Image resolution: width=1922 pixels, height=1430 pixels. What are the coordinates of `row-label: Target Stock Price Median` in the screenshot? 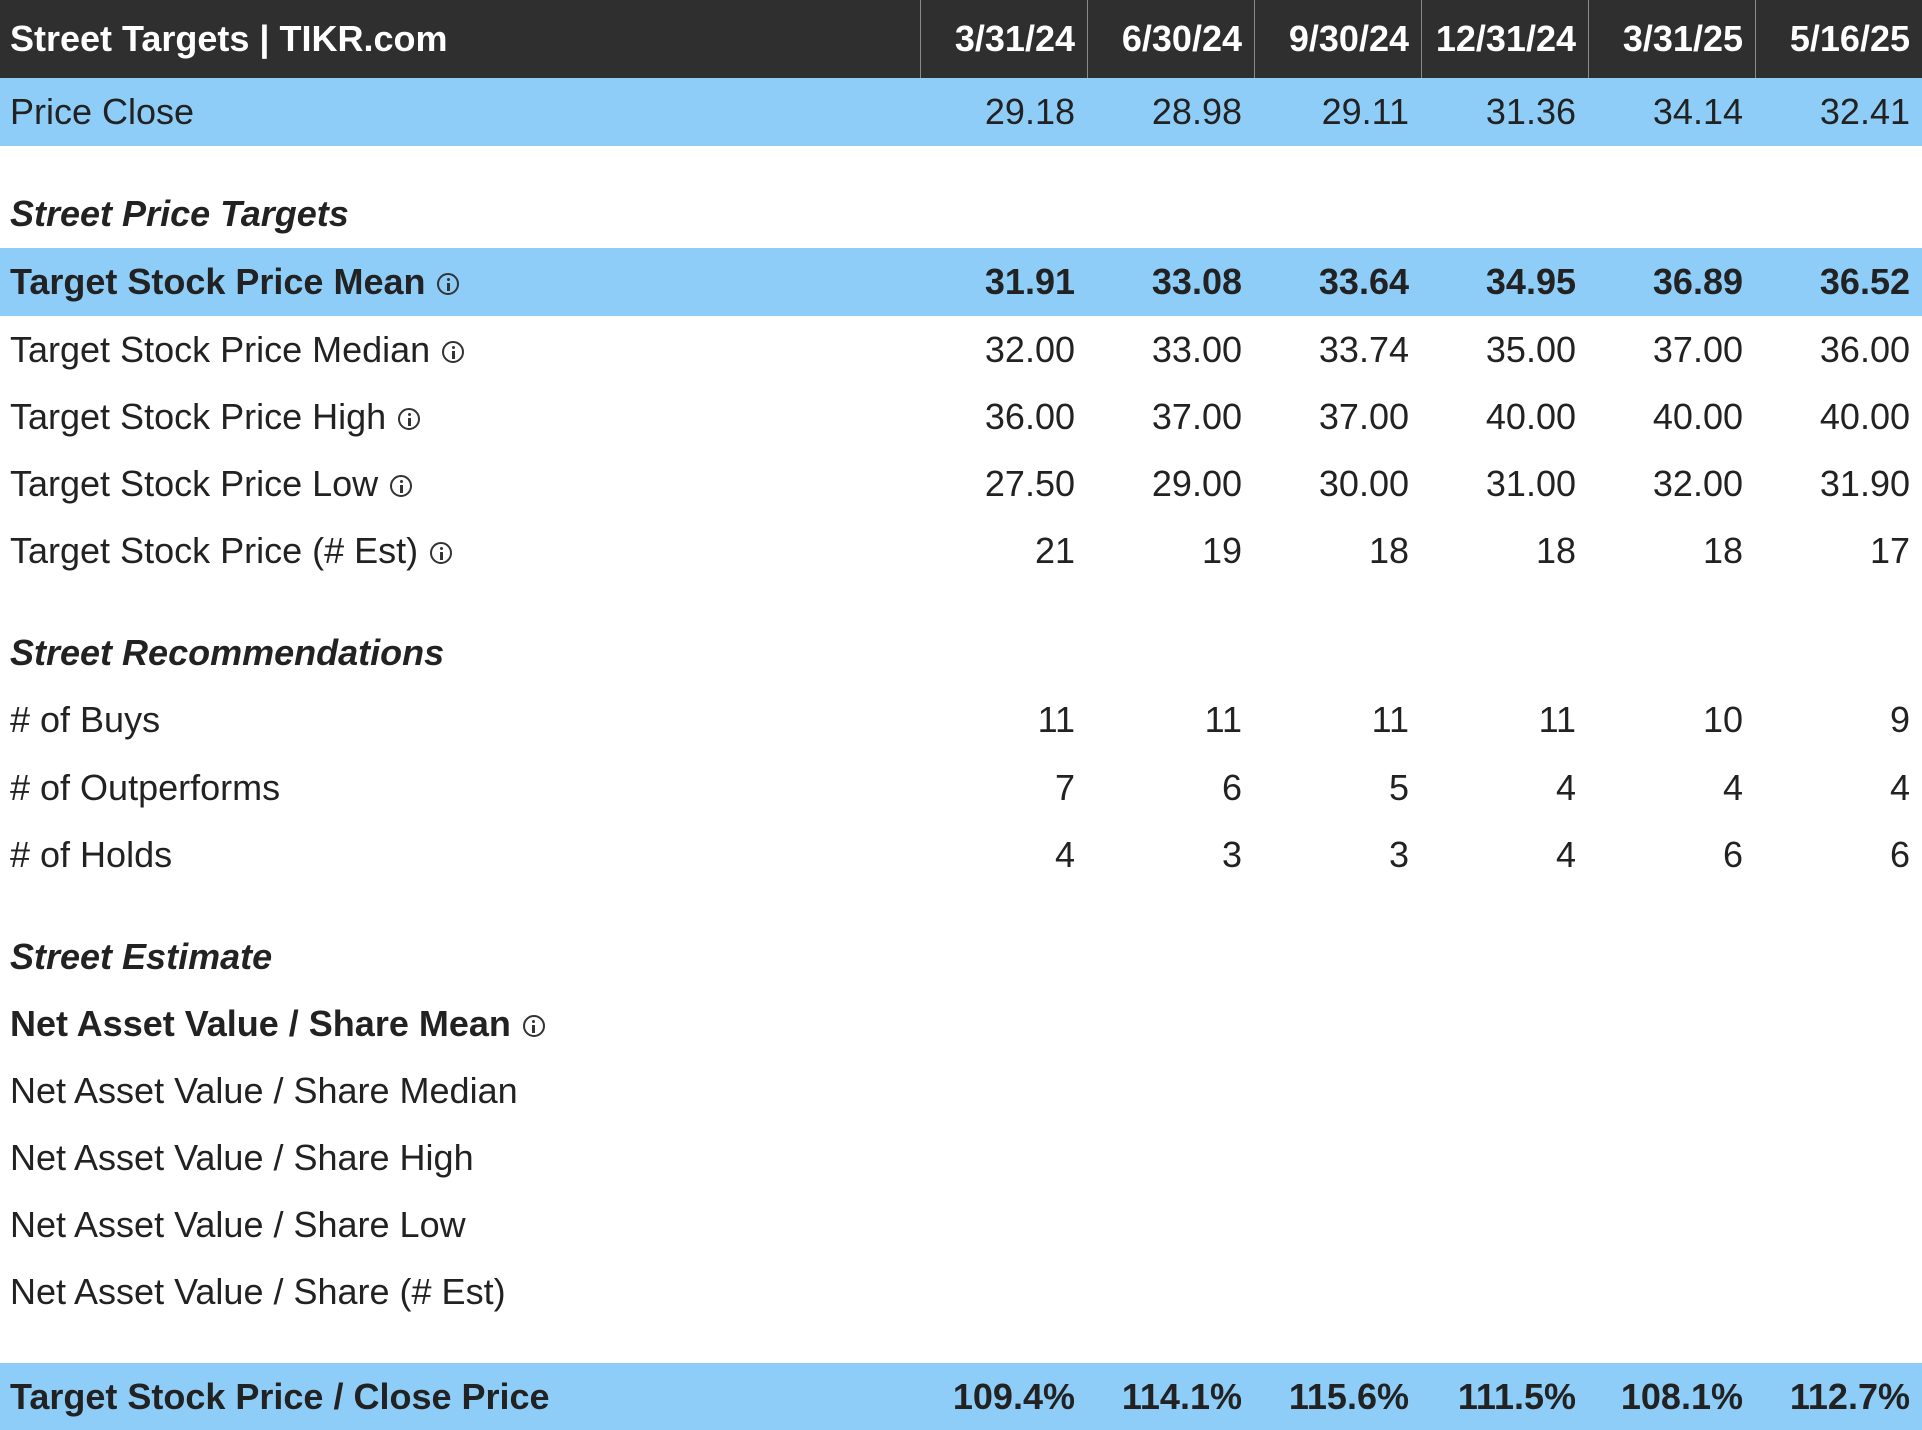 It's located at (220, 349).